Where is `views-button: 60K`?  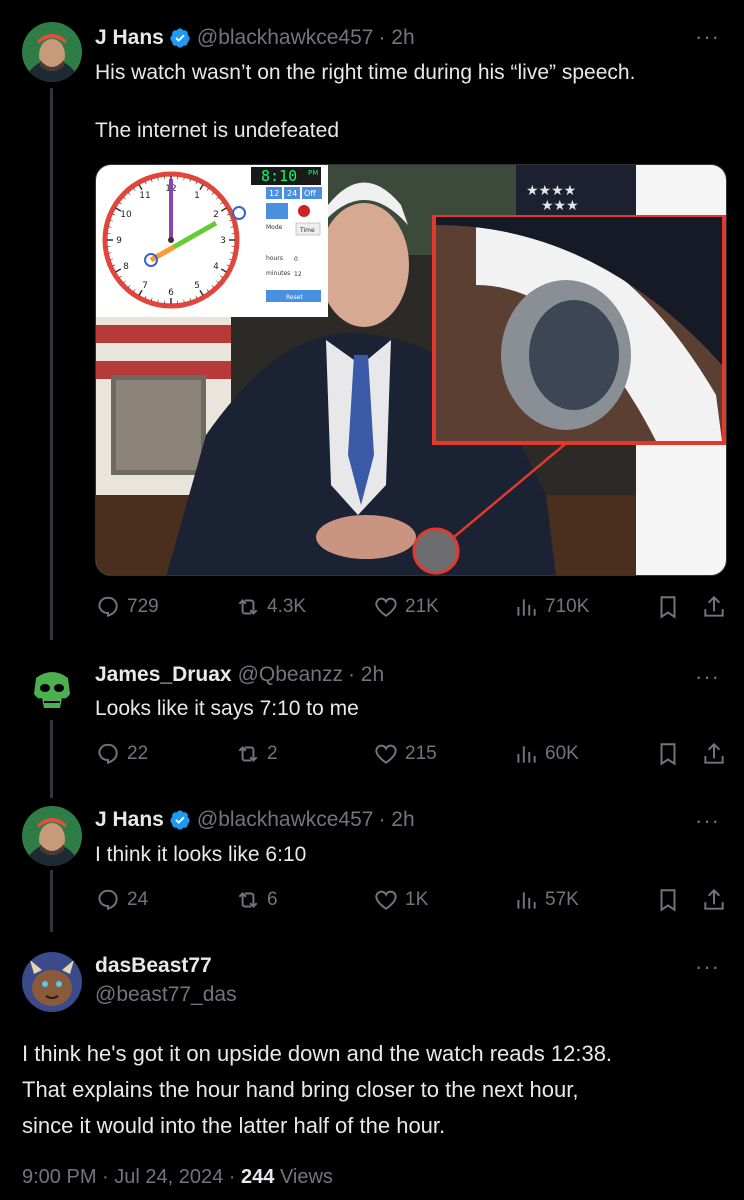 views-button: 60K is located at coordinates (546, 754).